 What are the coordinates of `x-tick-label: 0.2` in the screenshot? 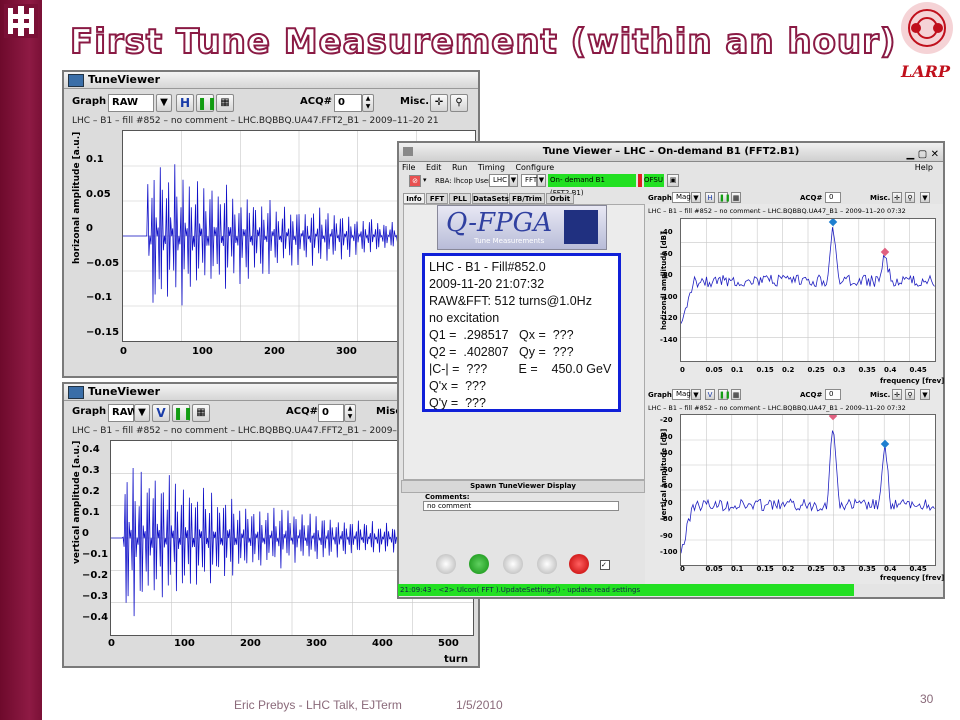 It's located at (788, 370).